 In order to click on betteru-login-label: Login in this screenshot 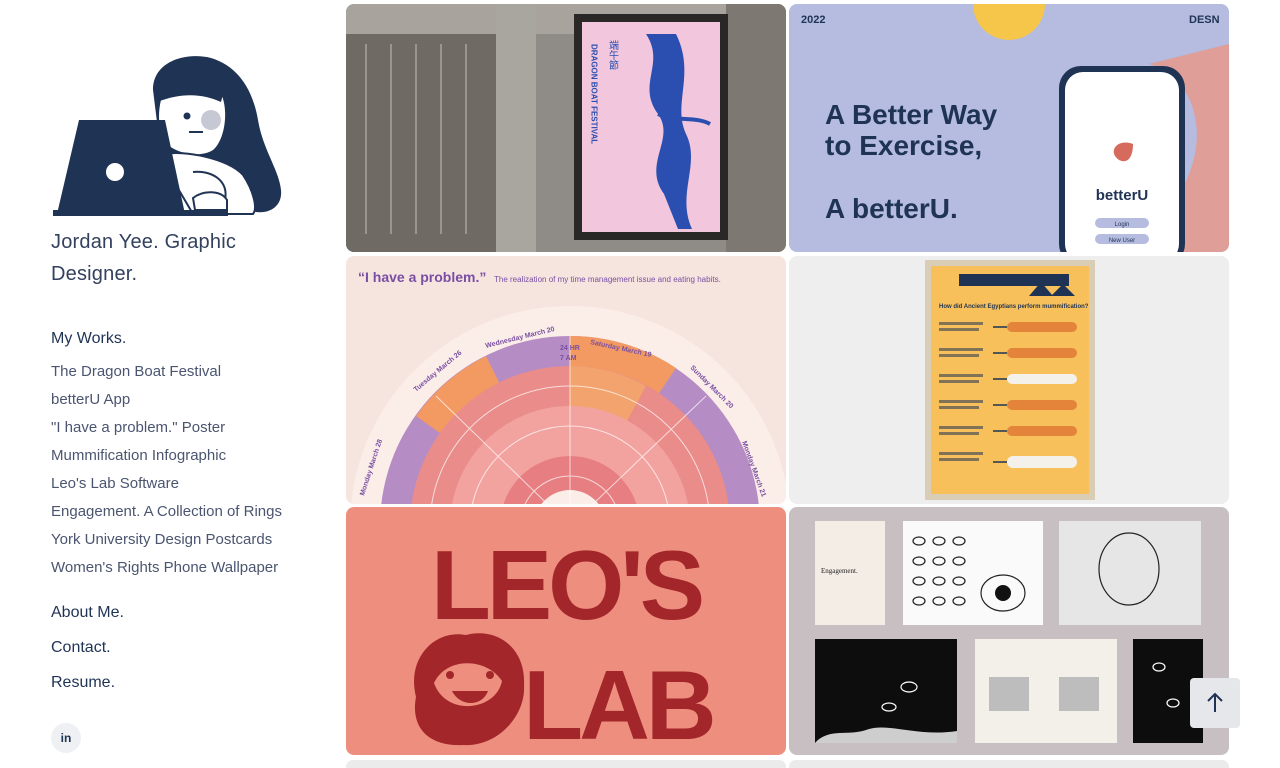, I will do `click(1122, 225)`.